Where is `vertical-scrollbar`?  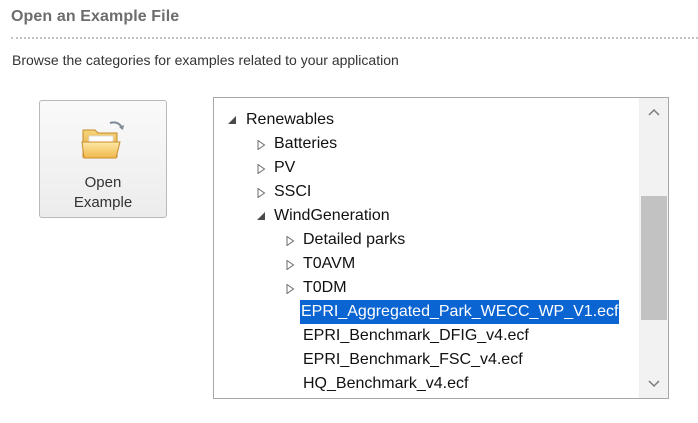 vertical-scrollbar is located at coordinates (653, 248).